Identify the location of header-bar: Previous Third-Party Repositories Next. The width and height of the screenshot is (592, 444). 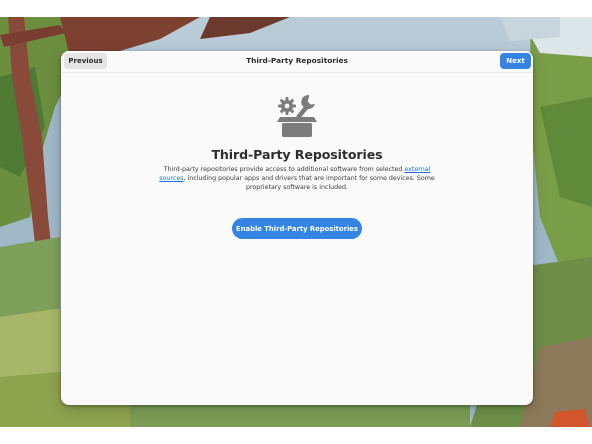
(297, 62).